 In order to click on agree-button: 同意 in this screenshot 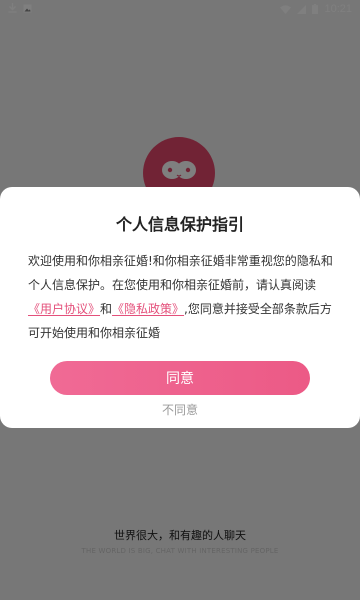, I will do `click(180, 378)`.